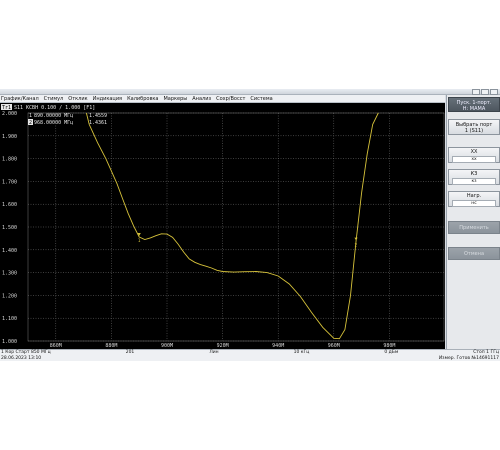  What do you see at coordinates (474, 174) in the screenshot?
I see `short-standard-label: КЗ` at bounding box center [474, 174].